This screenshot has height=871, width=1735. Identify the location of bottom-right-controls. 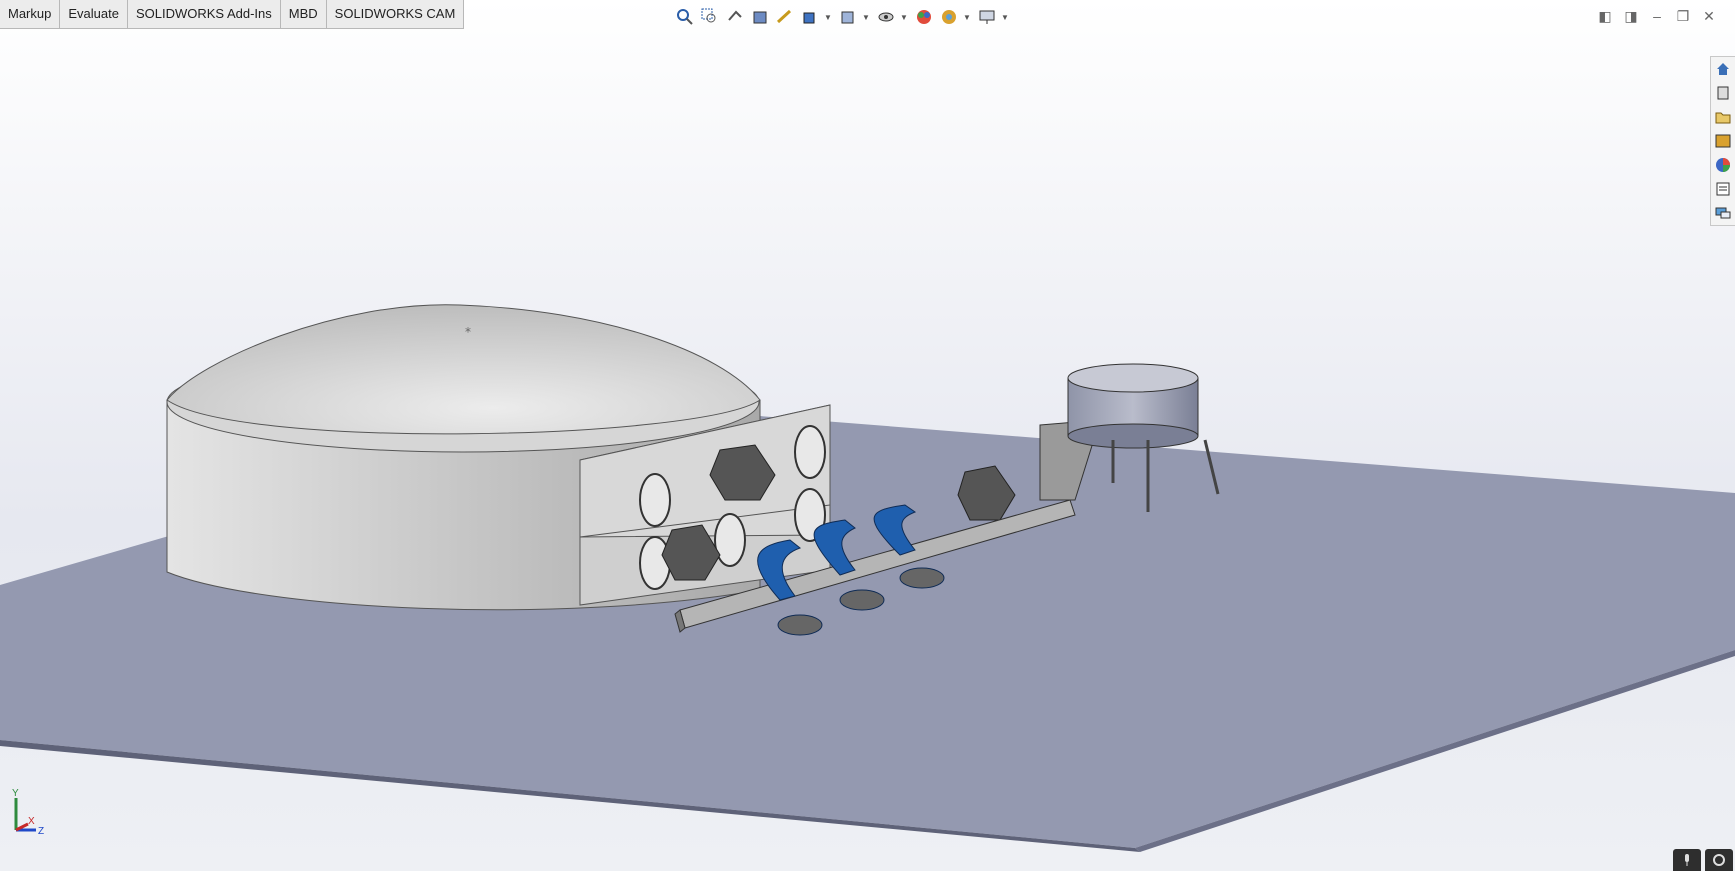
(1703, 860).